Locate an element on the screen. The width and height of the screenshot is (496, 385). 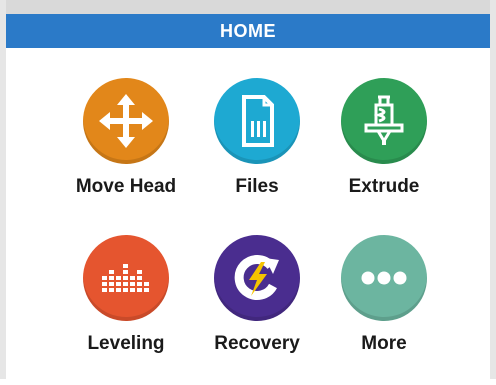
files-circle is located at coordinates (257, 121).